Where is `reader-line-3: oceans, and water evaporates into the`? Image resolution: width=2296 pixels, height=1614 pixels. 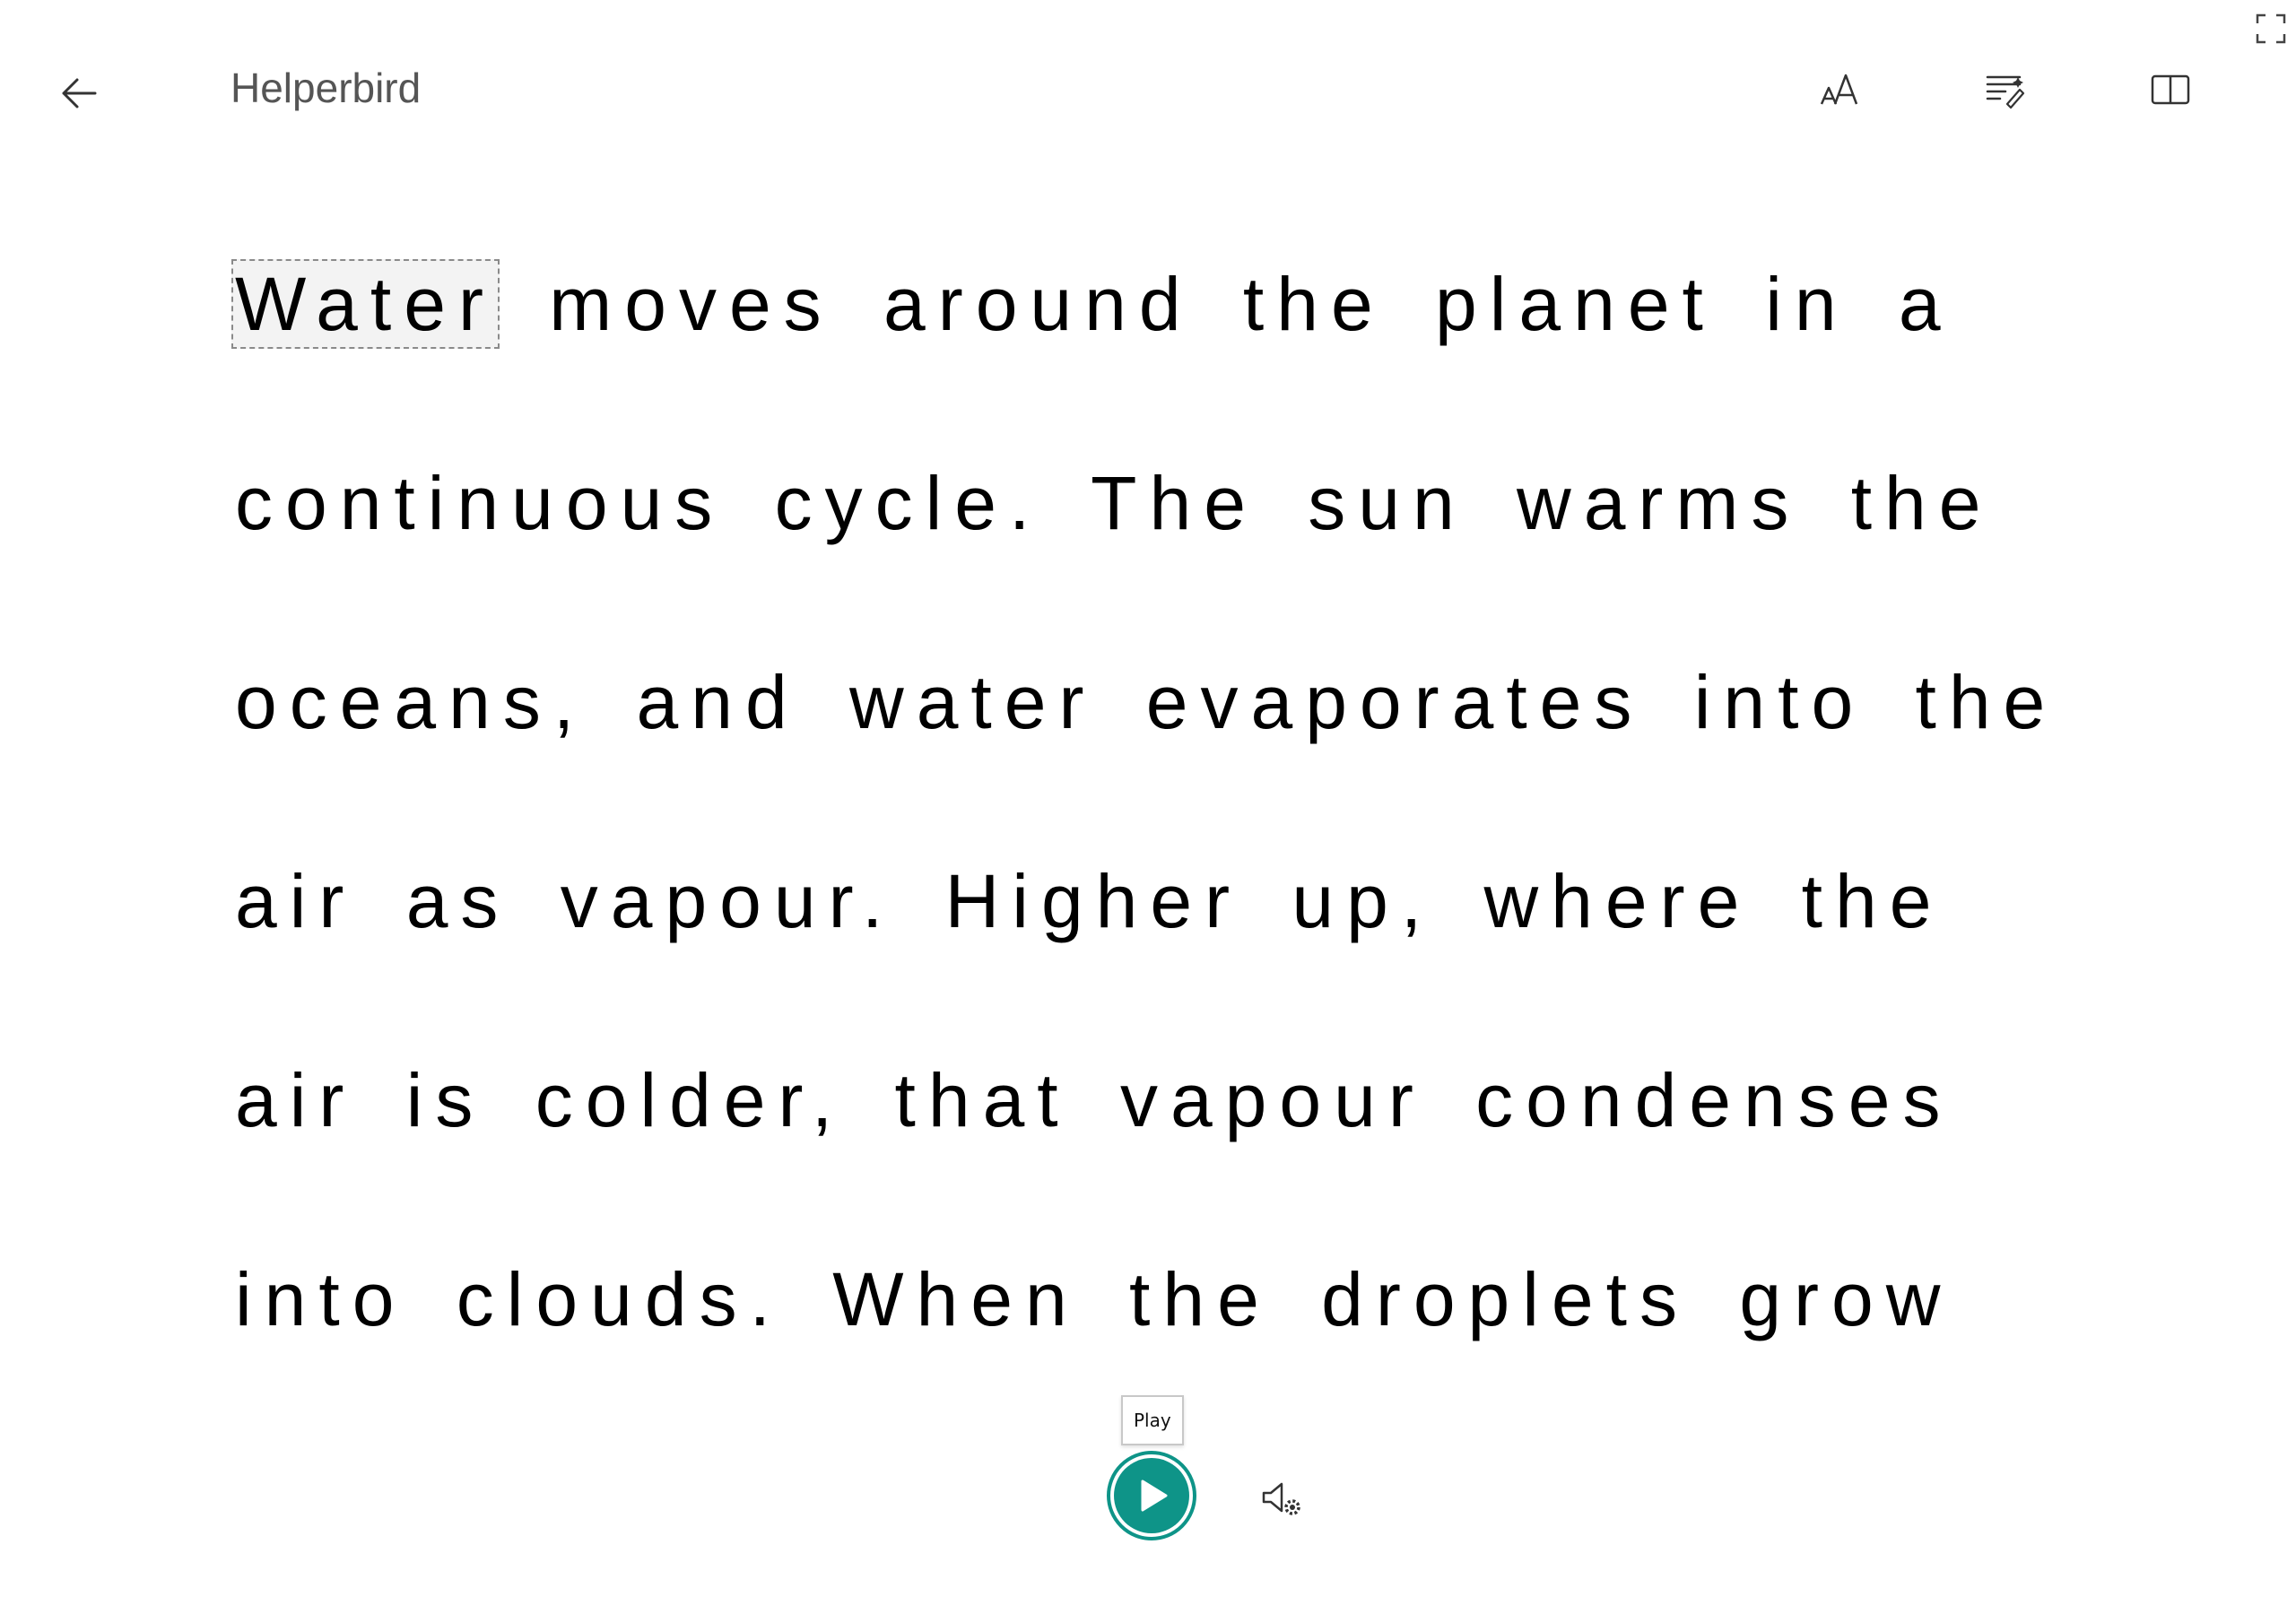 reader-line-3: oceans, and water evaporates into the is located at coordinates (1176, 702).